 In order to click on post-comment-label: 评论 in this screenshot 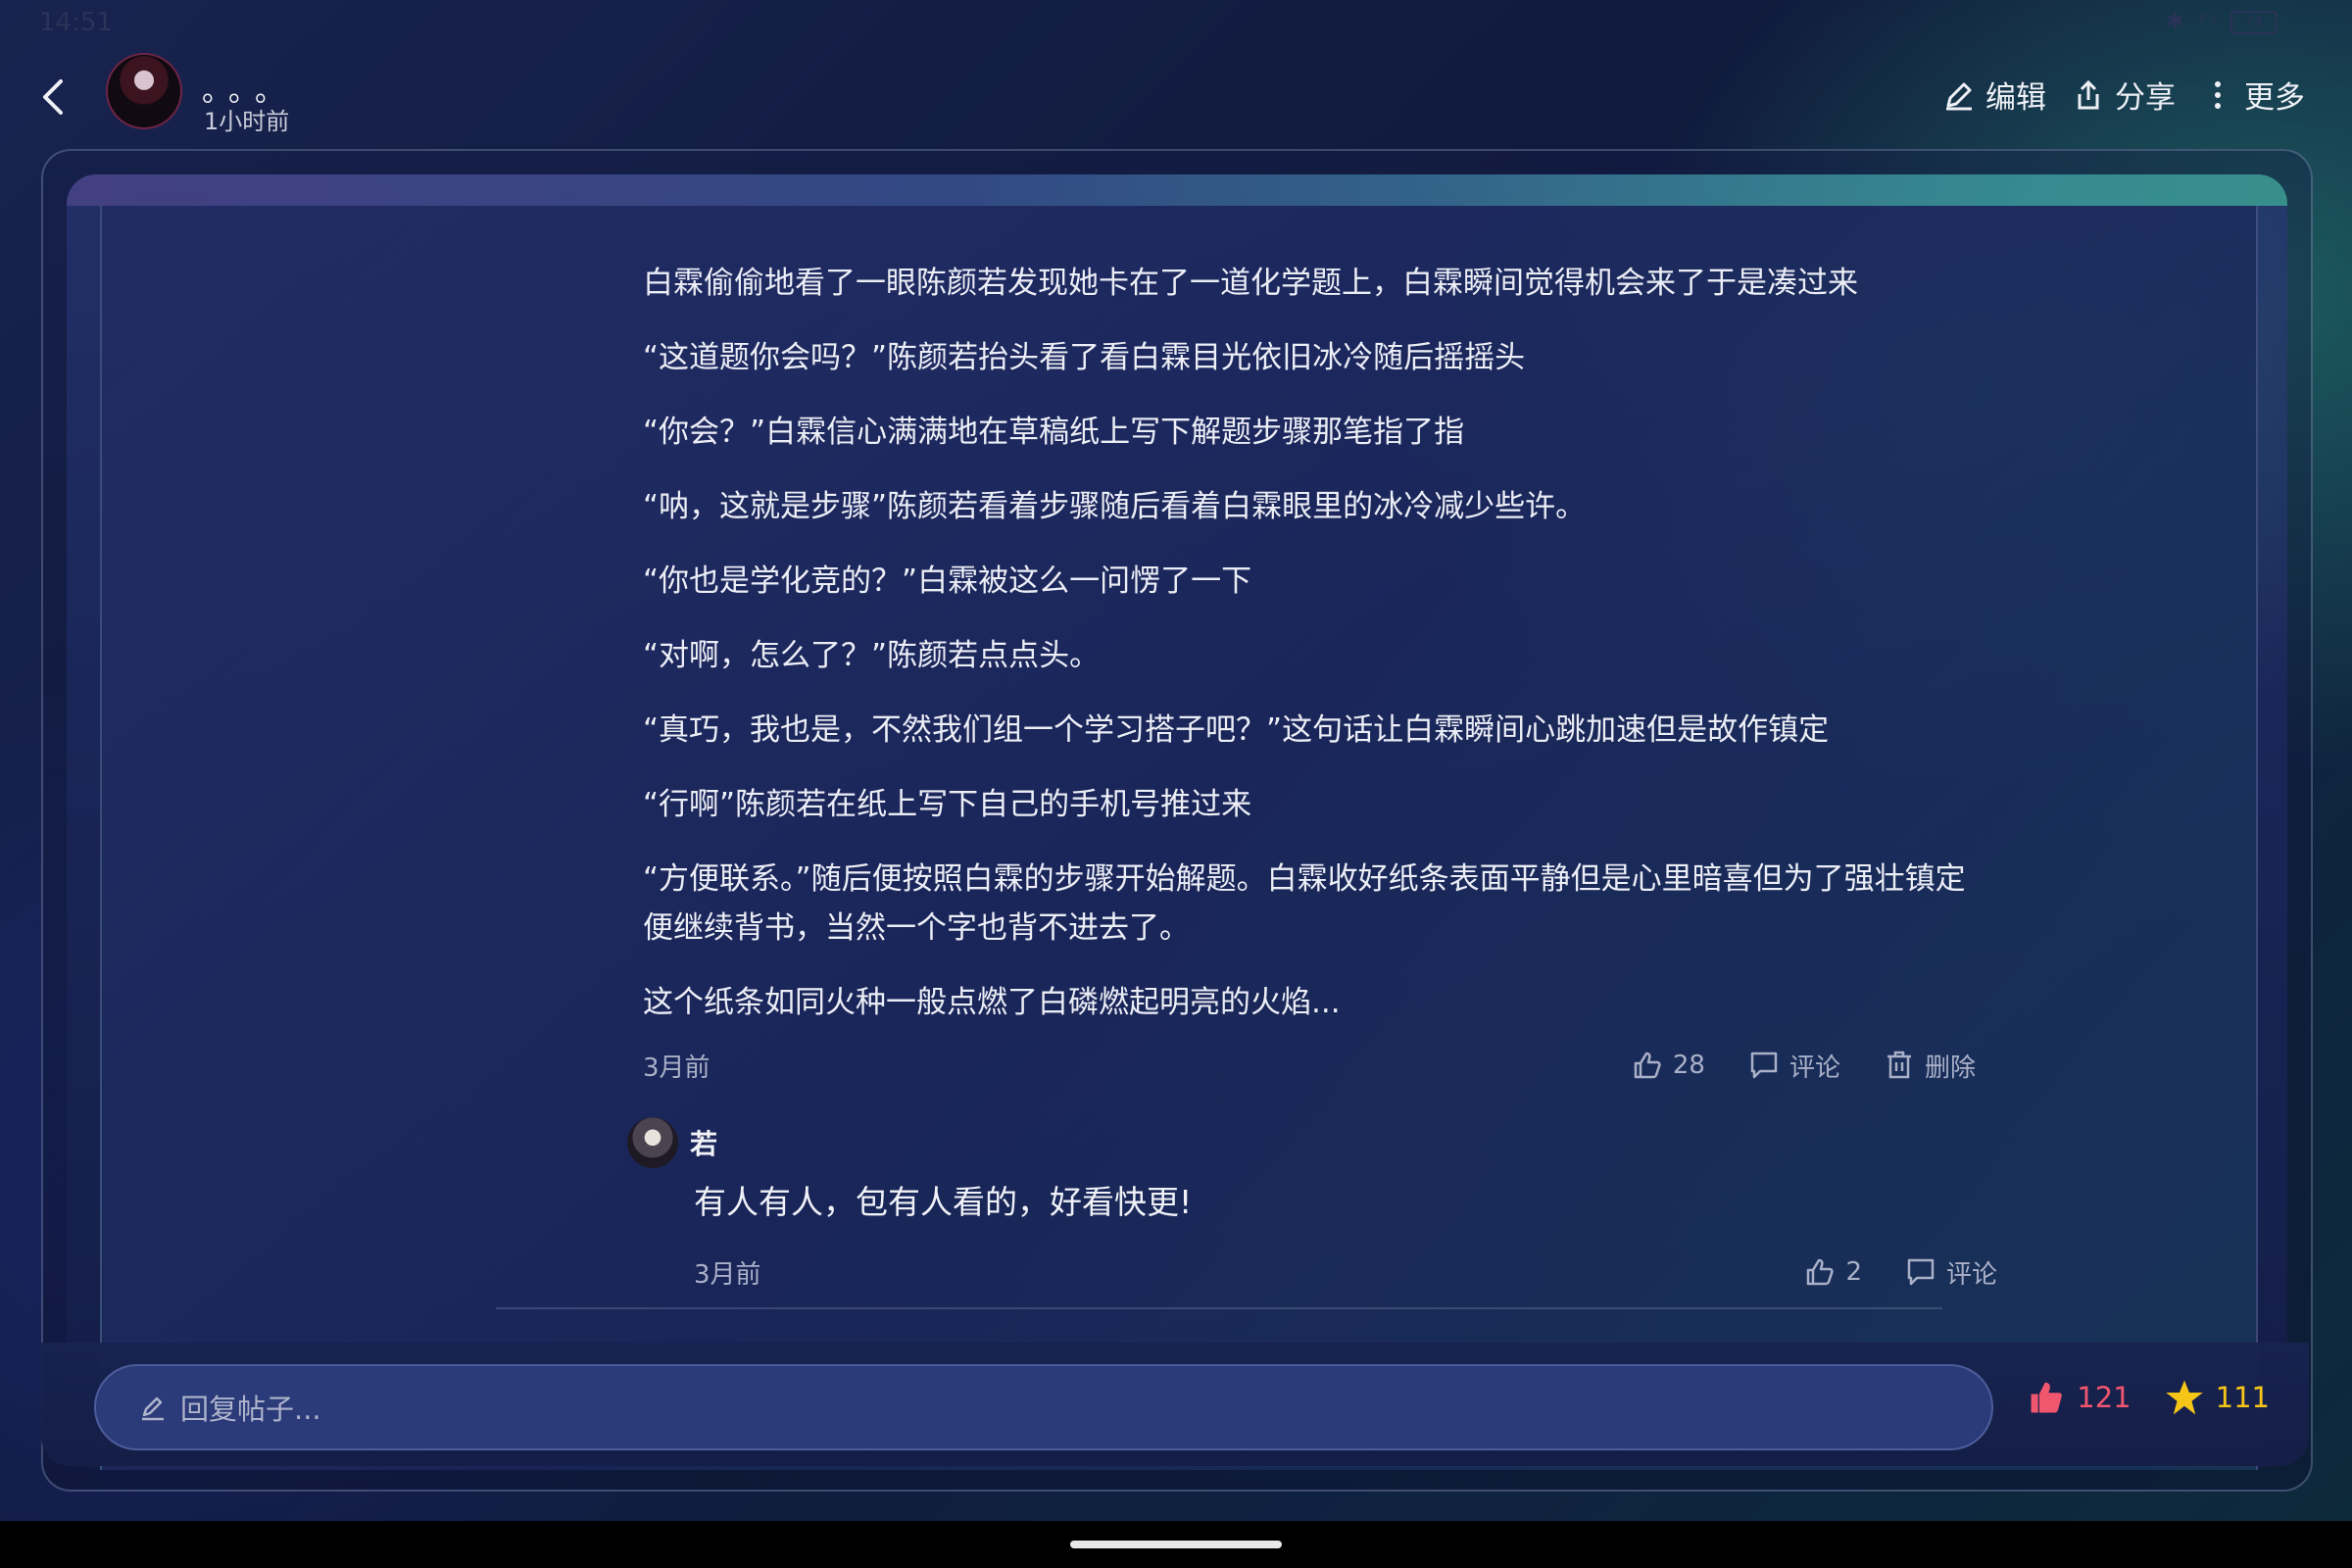, I will do `click(1814, 1068)`.